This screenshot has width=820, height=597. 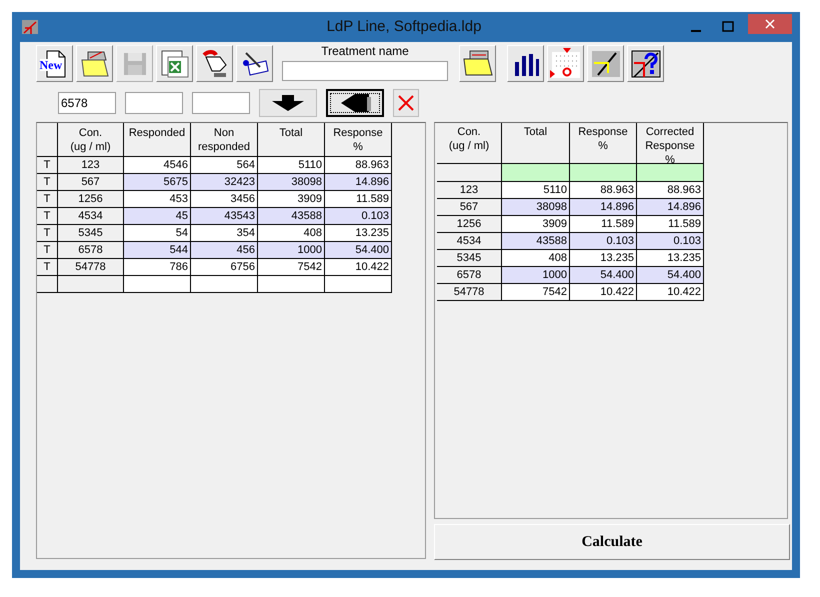 What do you see at coordinates (30, 27) in the screenshot?
I see `app-logo-icon` at bounding box center [30, 27].